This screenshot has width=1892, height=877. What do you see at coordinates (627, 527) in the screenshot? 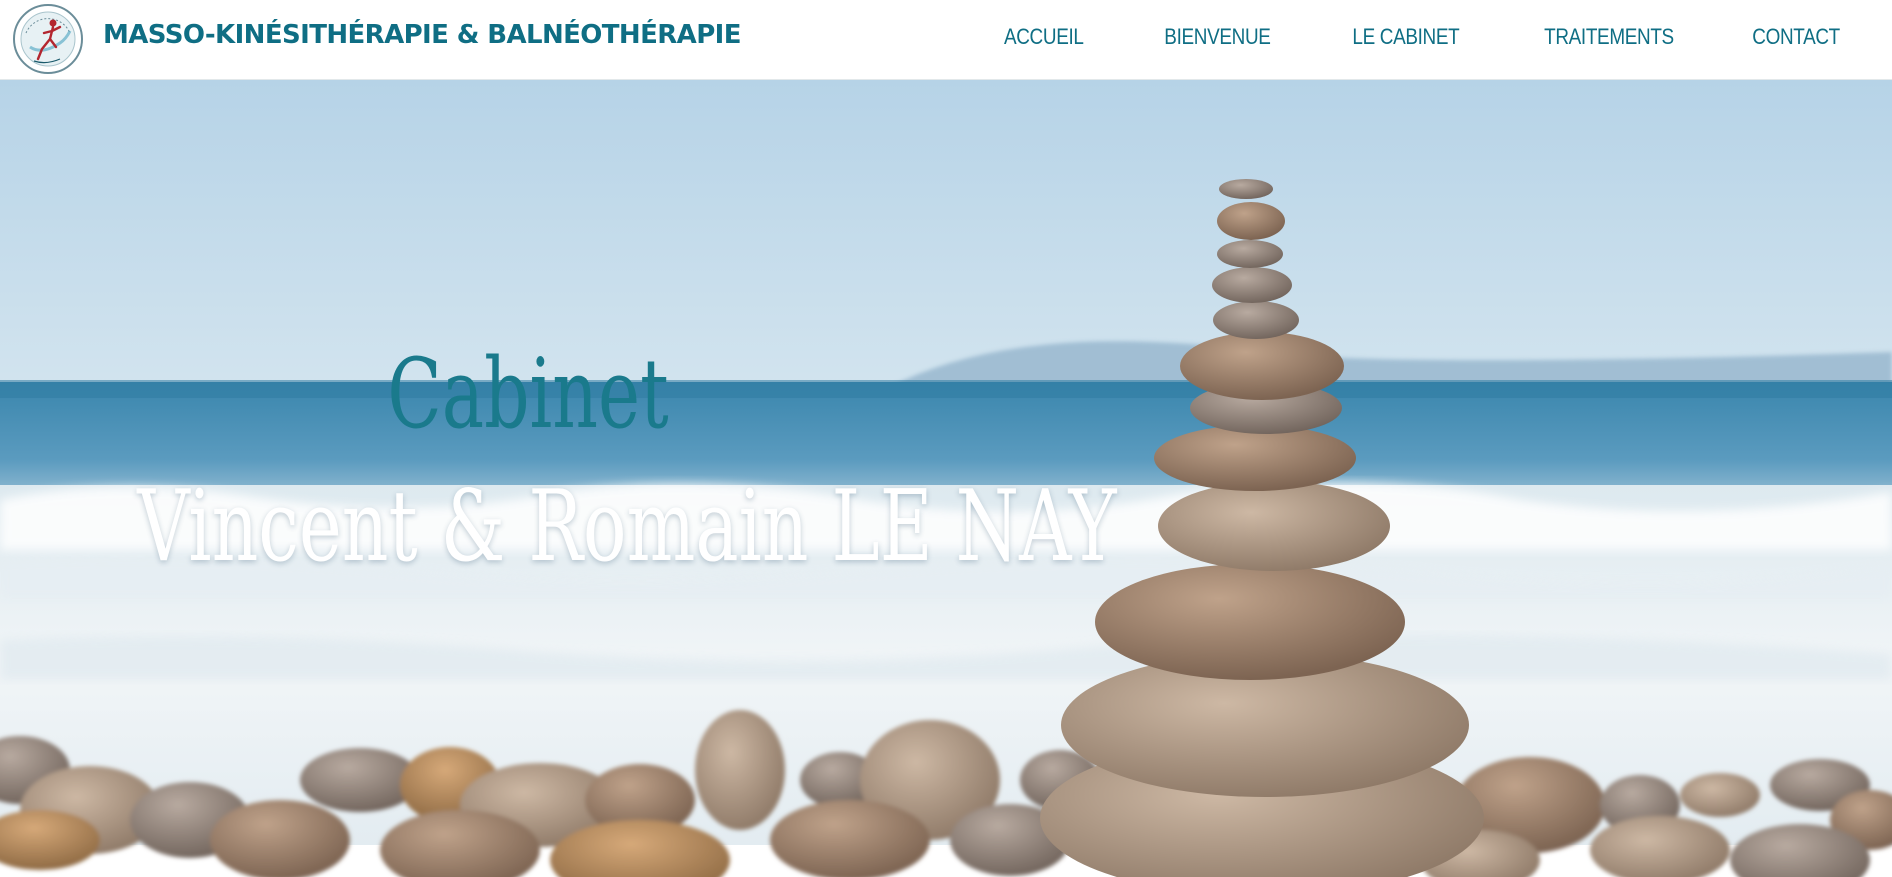
I see `hero-title-line-2: Vincent & Romain LE NAY` at bounding box center [627, 527].